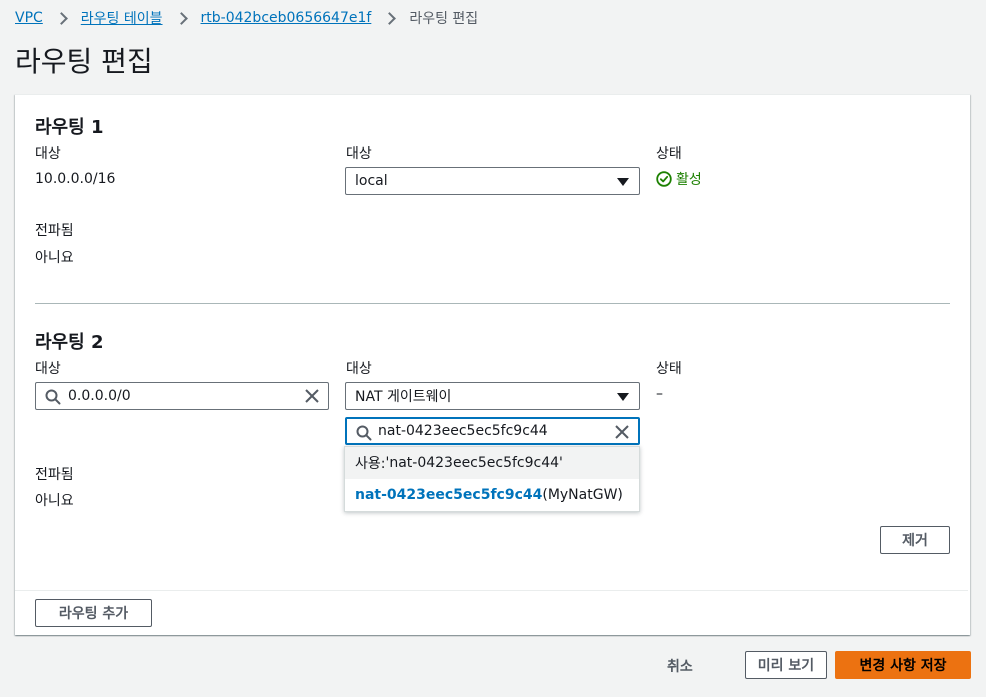  Describe the element at coordinates (48, 369) in the screenshot. I see `route-2-destination-label: 대상` at that location.